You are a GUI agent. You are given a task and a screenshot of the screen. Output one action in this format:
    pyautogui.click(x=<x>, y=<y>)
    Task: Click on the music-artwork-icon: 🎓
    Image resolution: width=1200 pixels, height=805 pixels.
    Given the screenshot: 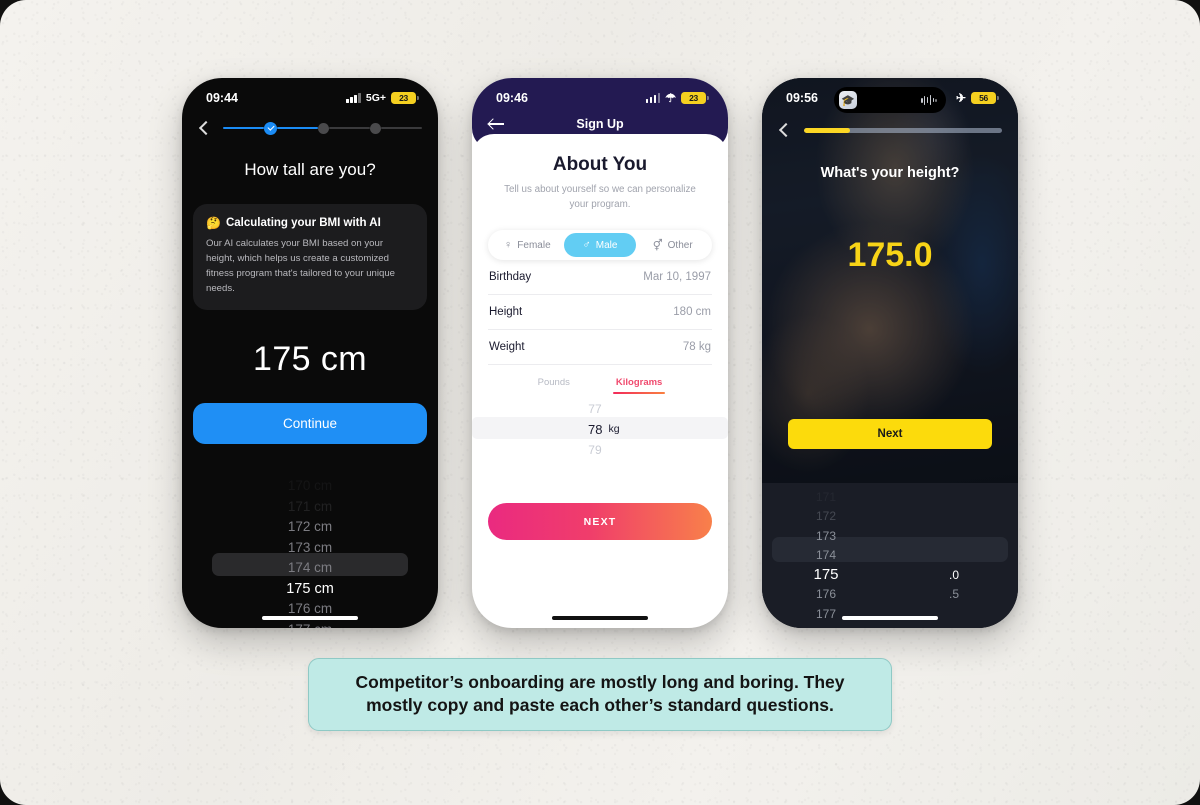 What is the action you would take?
    pyautogui.click(x=848, y=100)
    